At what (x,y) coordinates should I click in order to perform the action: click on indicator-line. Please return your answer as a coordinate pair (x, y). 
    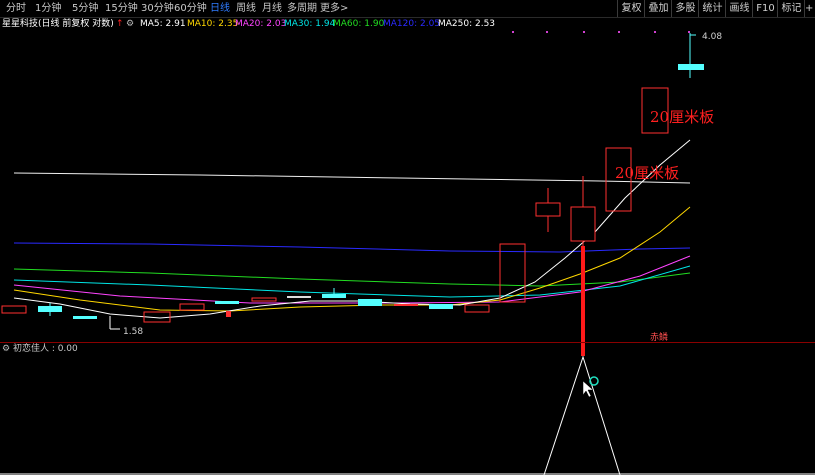
    Looking at the image, I should click on (582, 415).